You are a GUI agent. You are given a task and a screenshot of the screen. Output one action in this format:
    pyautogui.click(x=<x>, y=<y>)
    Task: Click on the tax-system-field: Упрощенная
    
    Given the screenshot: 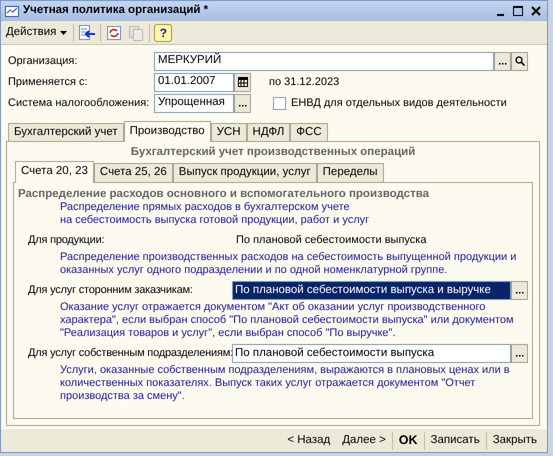 What is the action you would take?
    pyautogui.click(x=194, y=103)
    